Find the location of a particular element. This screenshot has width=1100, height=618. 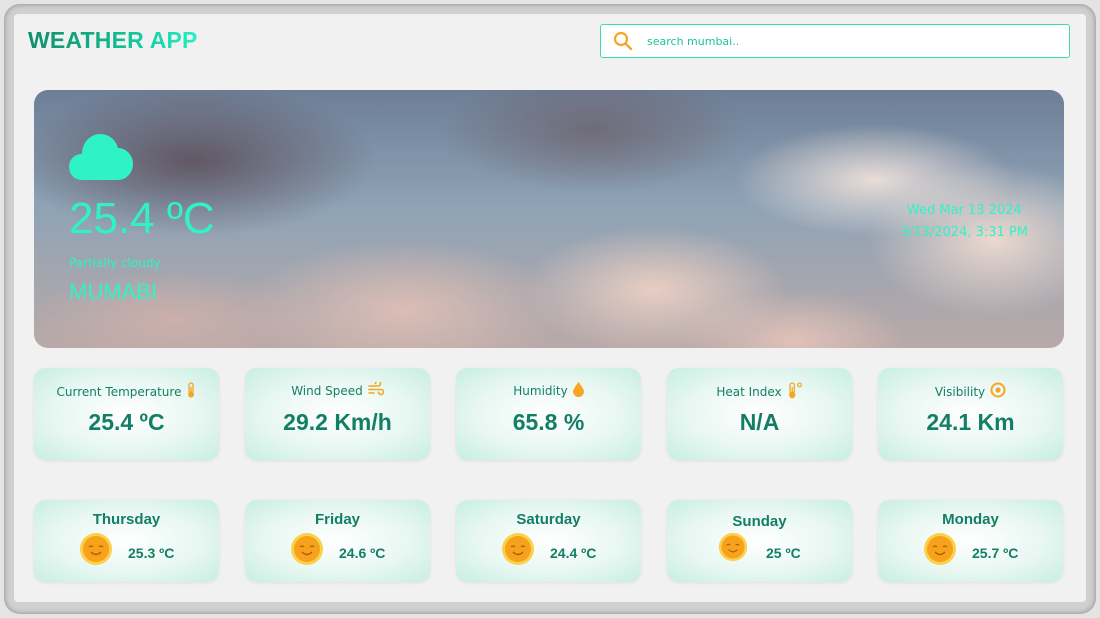

search-input is located at coordinates (857, 41).